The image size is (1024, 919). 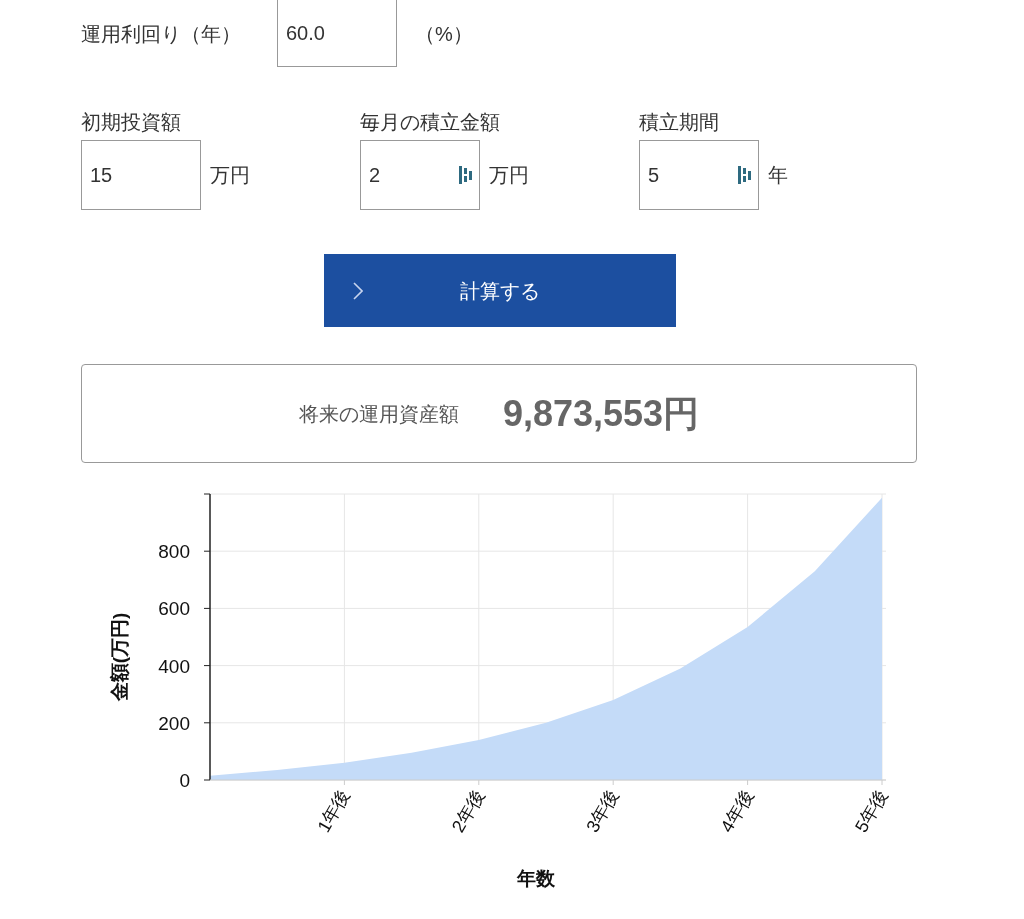 What do you see at coordinates (333, 811) in the screenshot?
I see `x-tick-label: 1年後` at bounding box center [333, 811].